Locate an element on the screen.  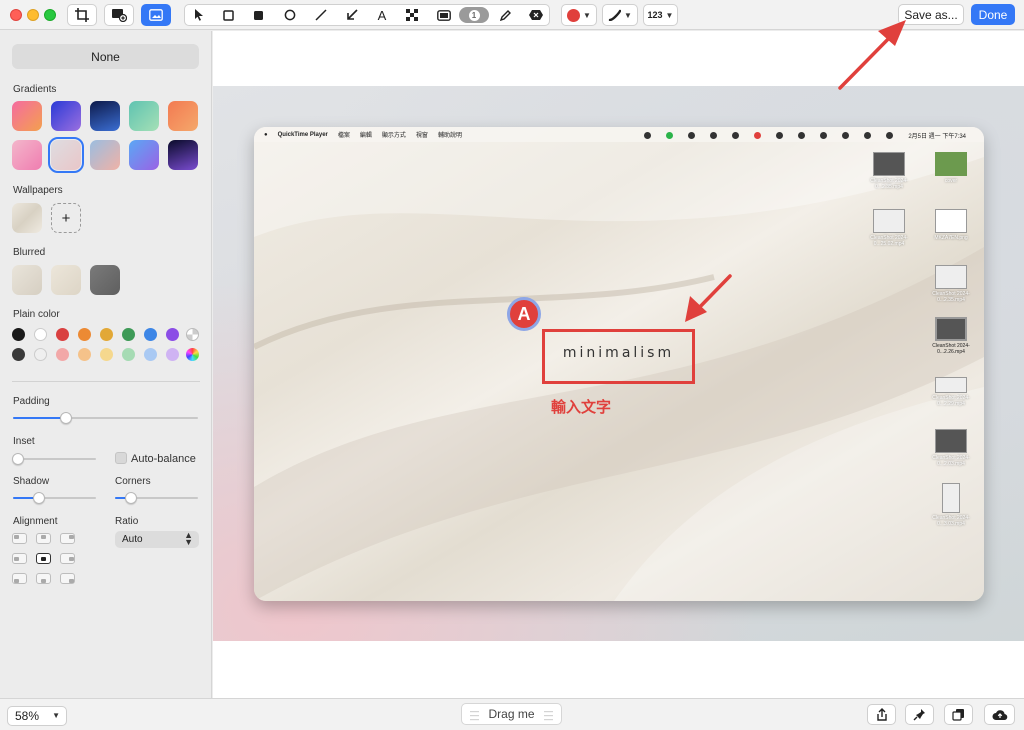
close-window-button is located at coordinates (16, 15).